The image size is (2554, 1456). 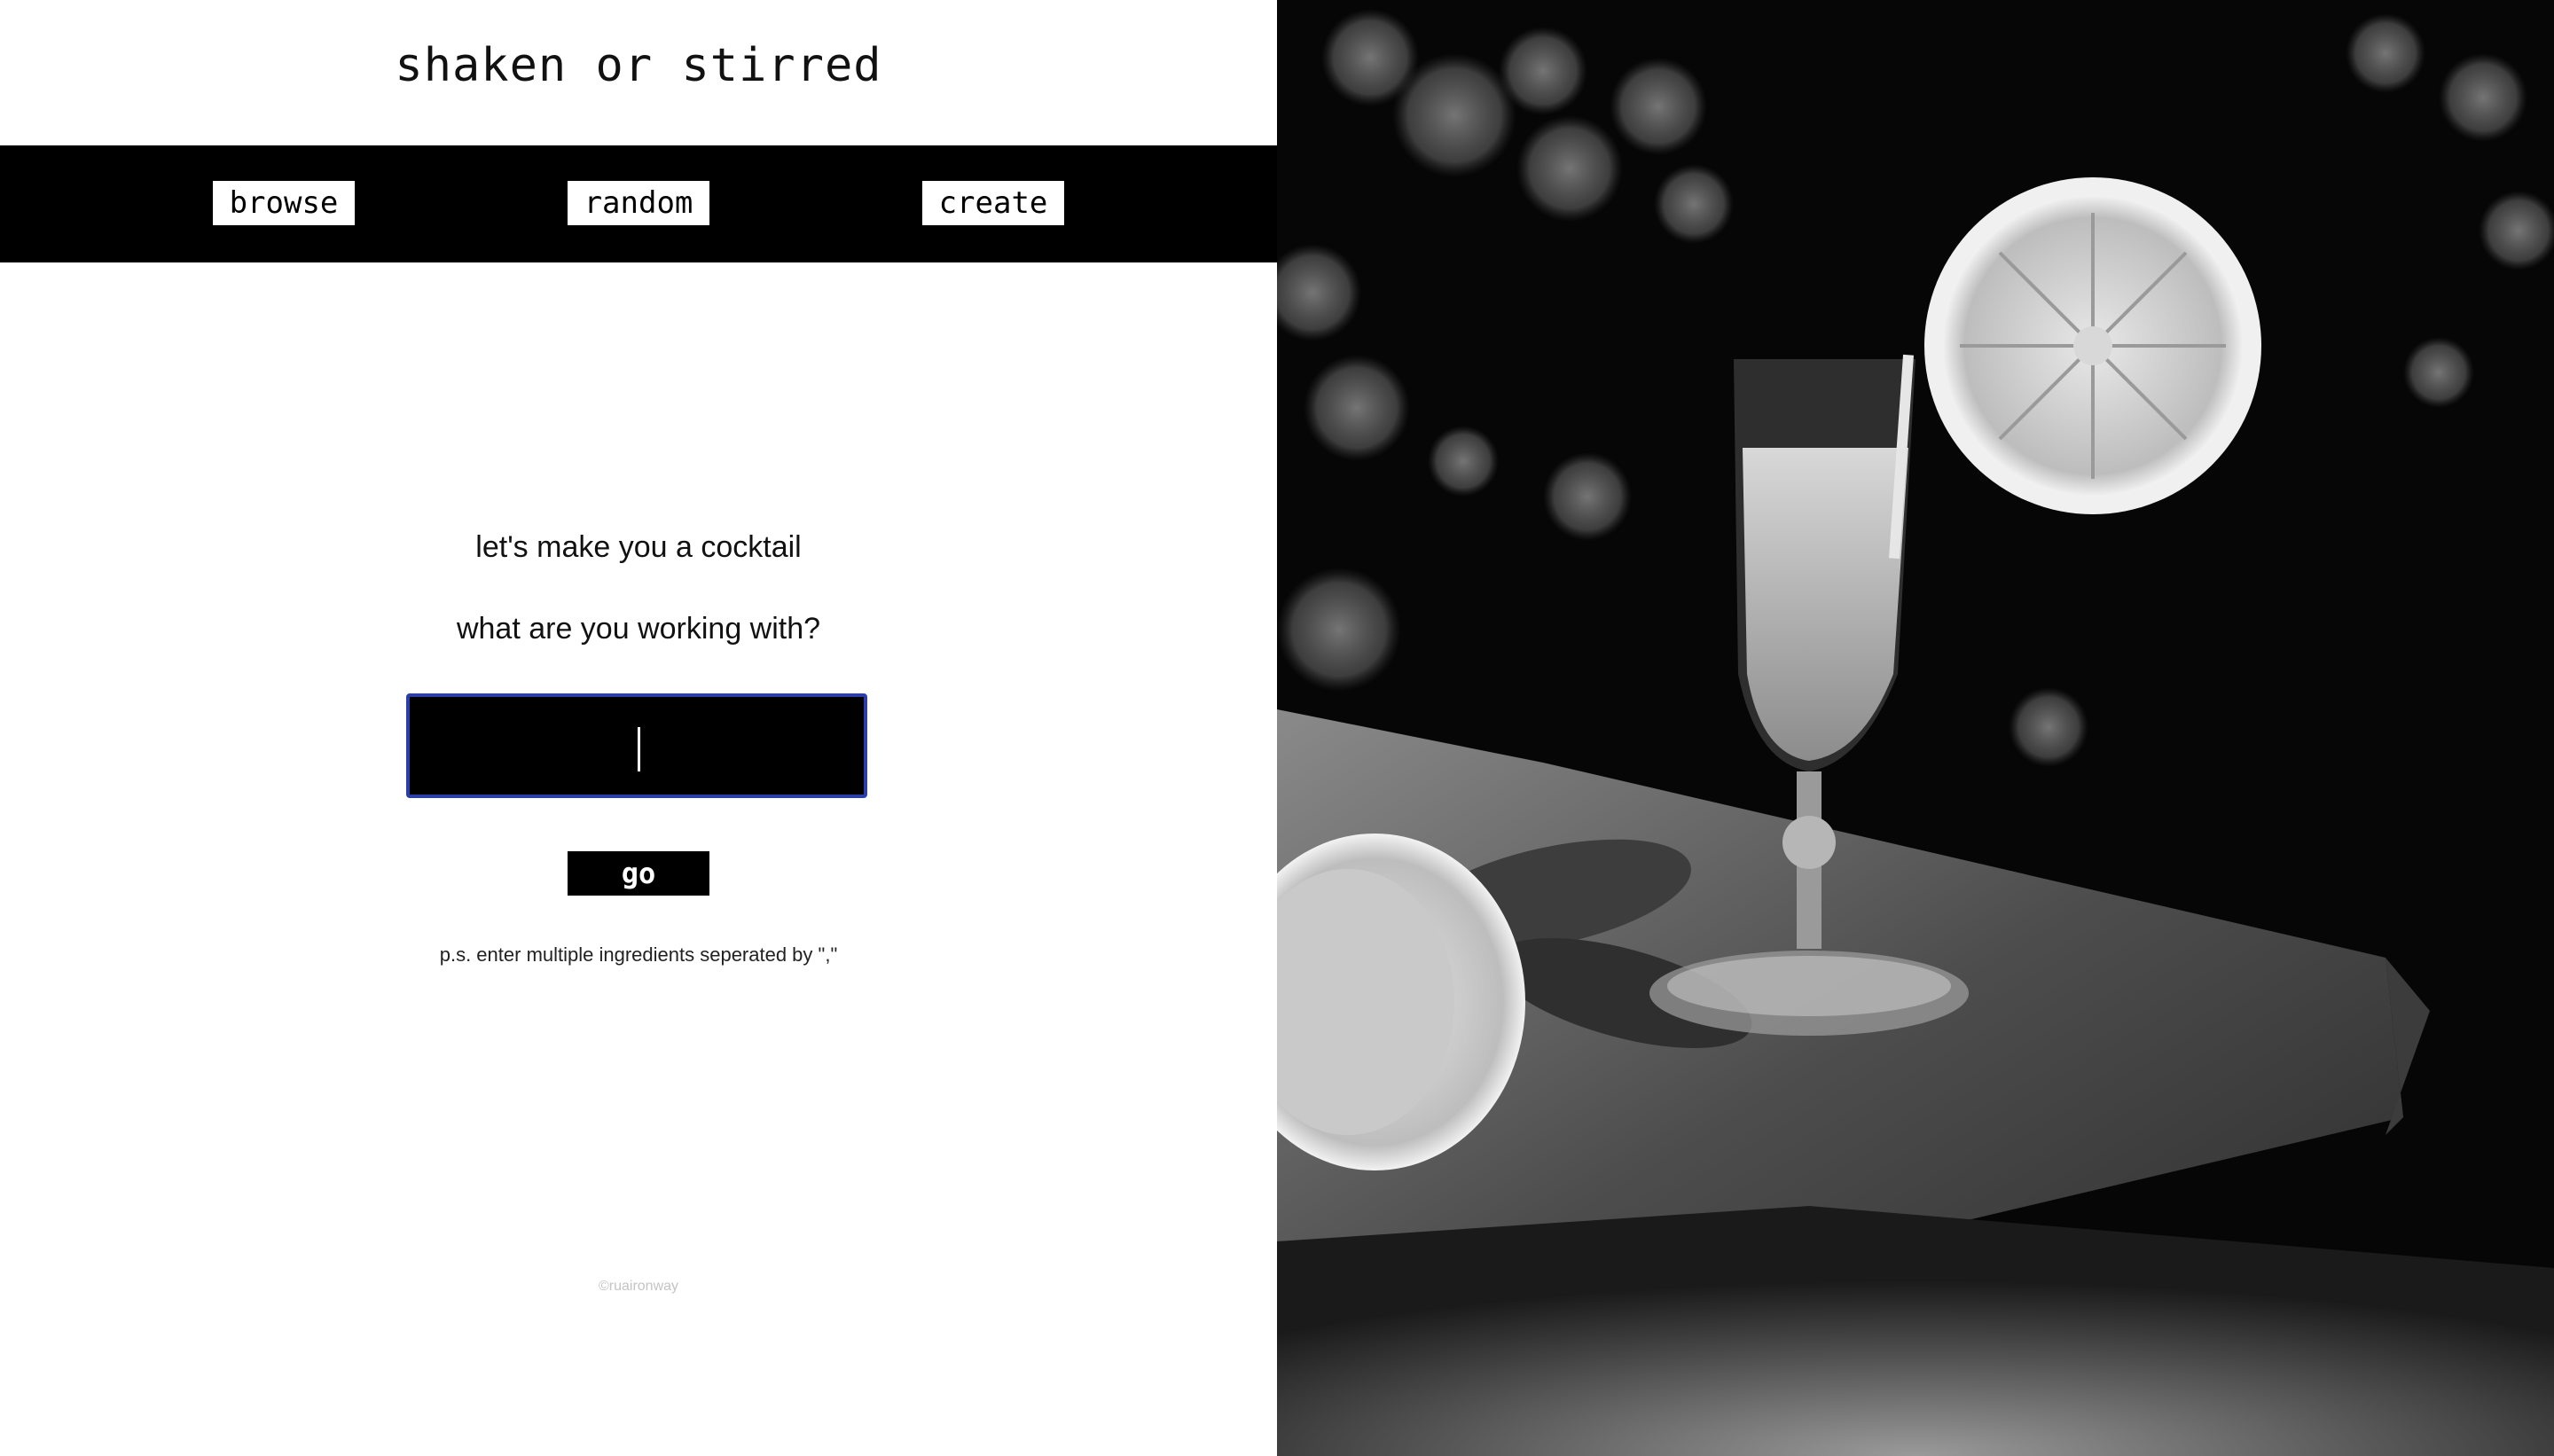 I want to click on intro-heading: let's make you a cocktail, so click(x=638, y=547).